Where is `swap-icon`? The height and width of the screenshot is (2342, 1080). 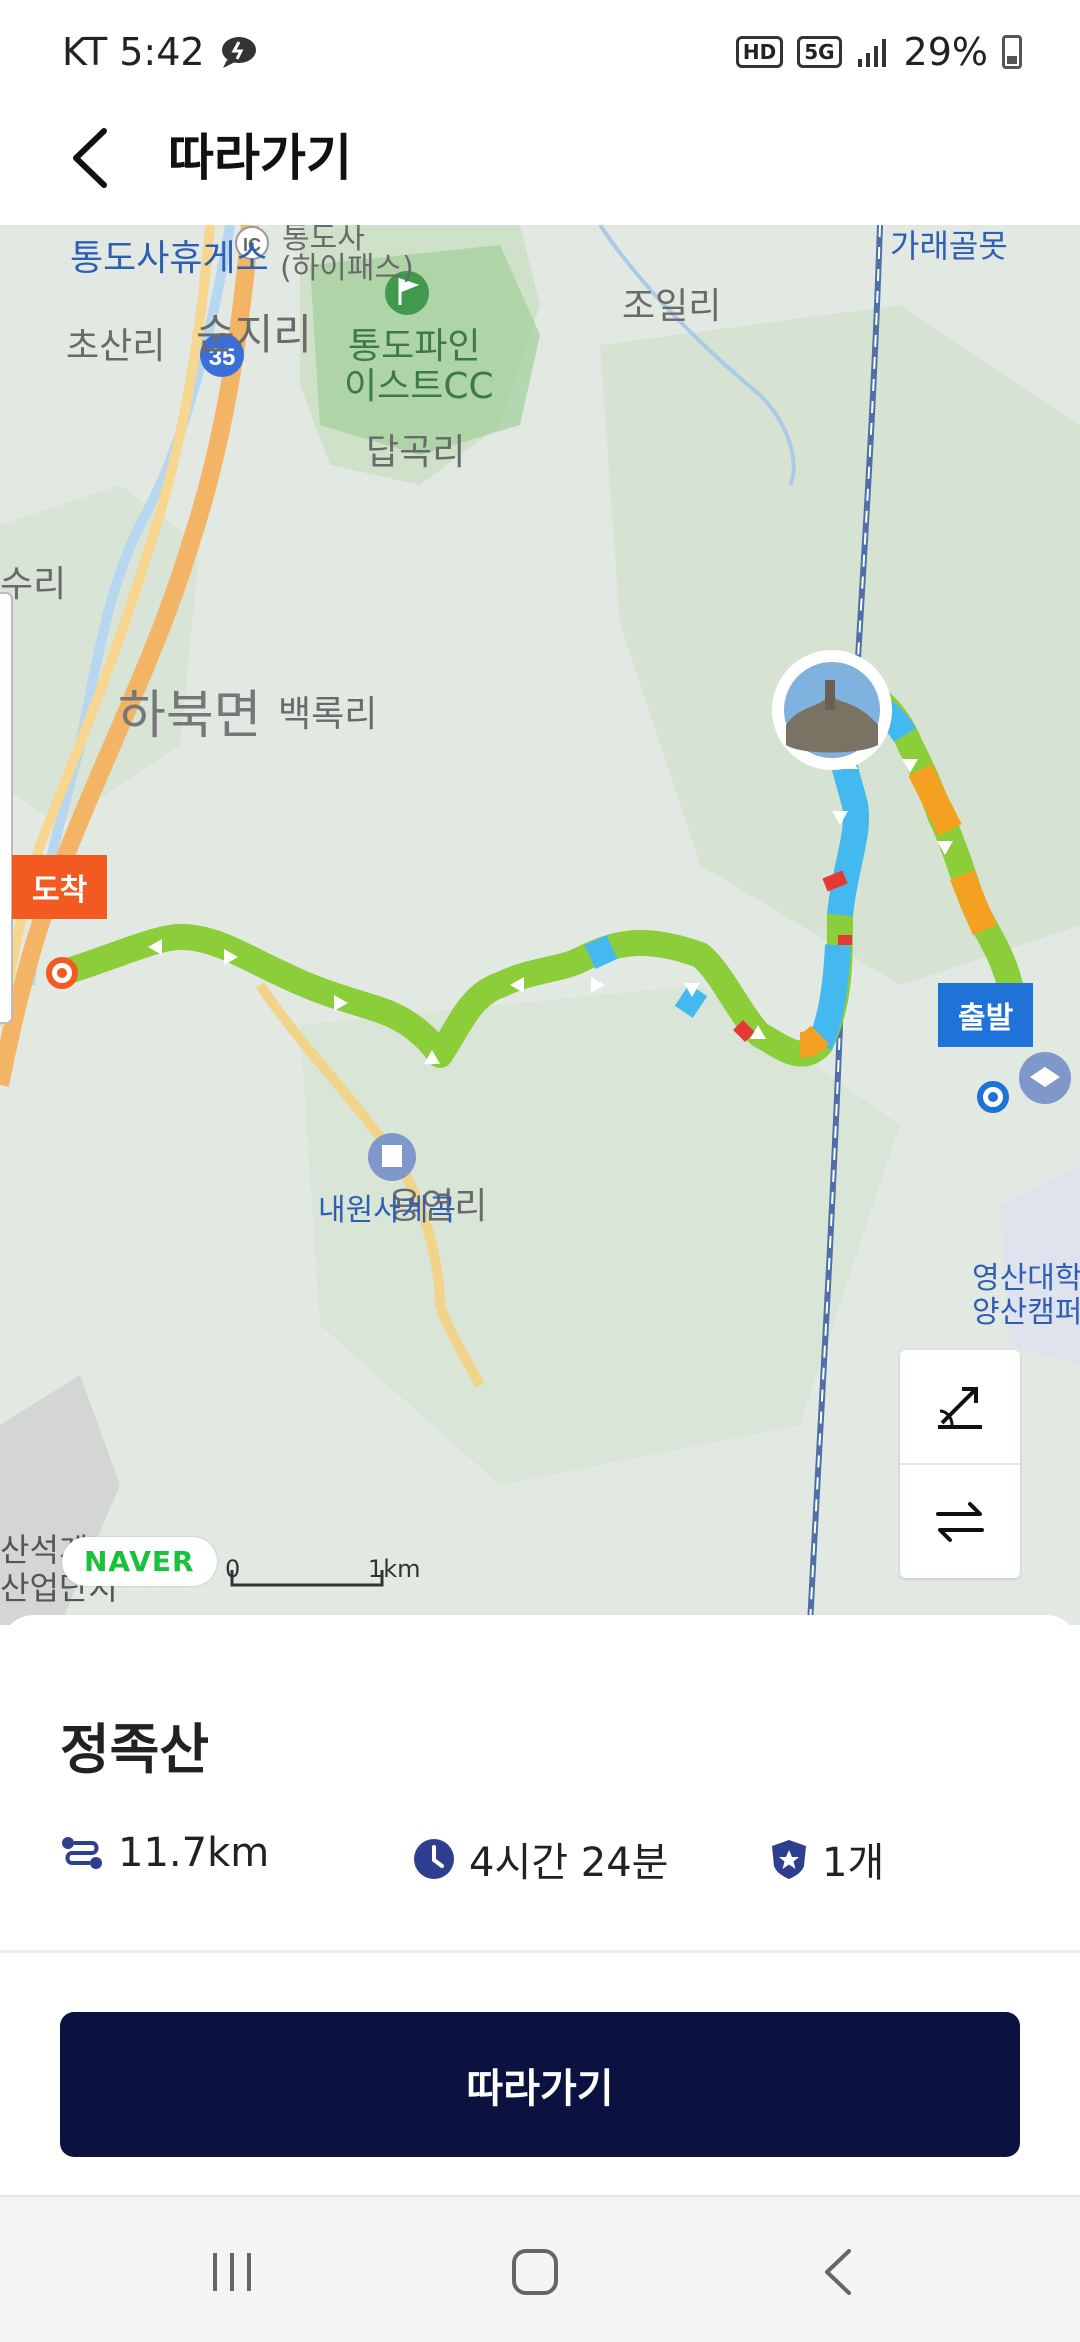 swap-icon is located at coordinates (960, 1521).